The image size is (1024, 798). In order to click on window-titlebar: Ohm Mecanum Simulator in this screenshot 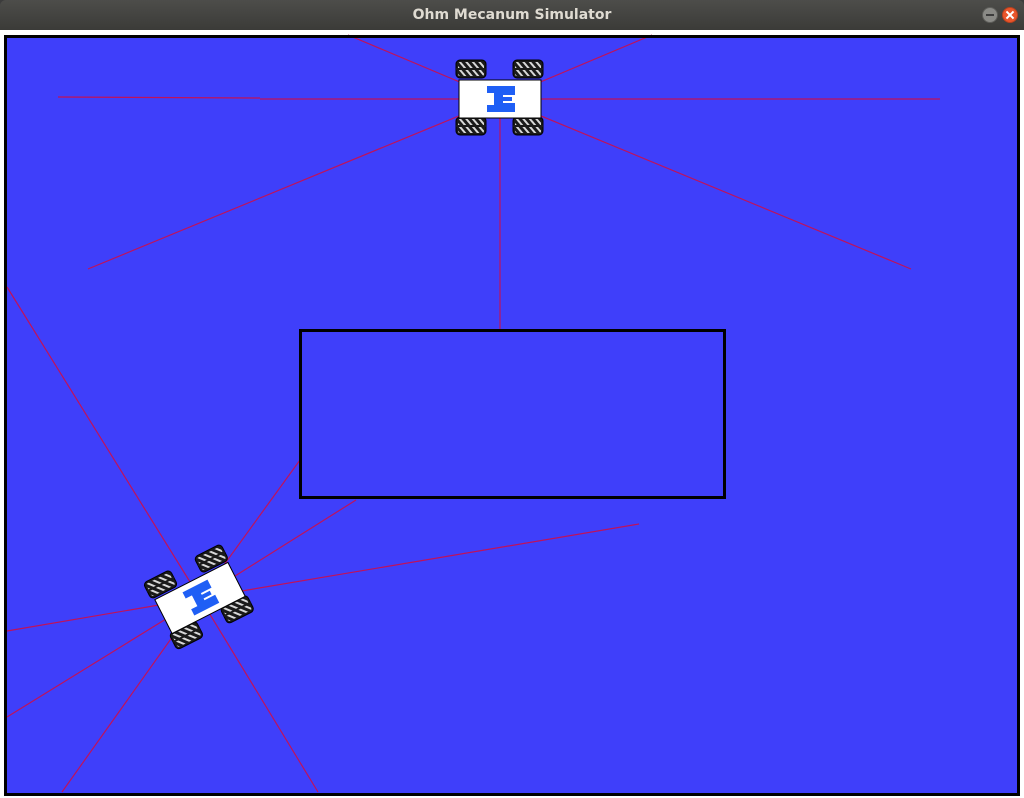, I will do `click(512, 15)`.